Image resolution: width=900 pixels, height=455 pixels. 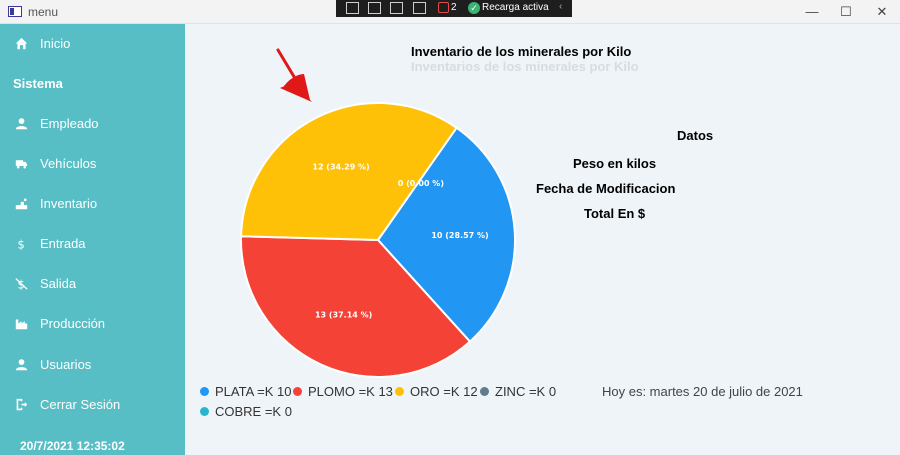 I want to click on truck-icon, so click(x=21, y=163).